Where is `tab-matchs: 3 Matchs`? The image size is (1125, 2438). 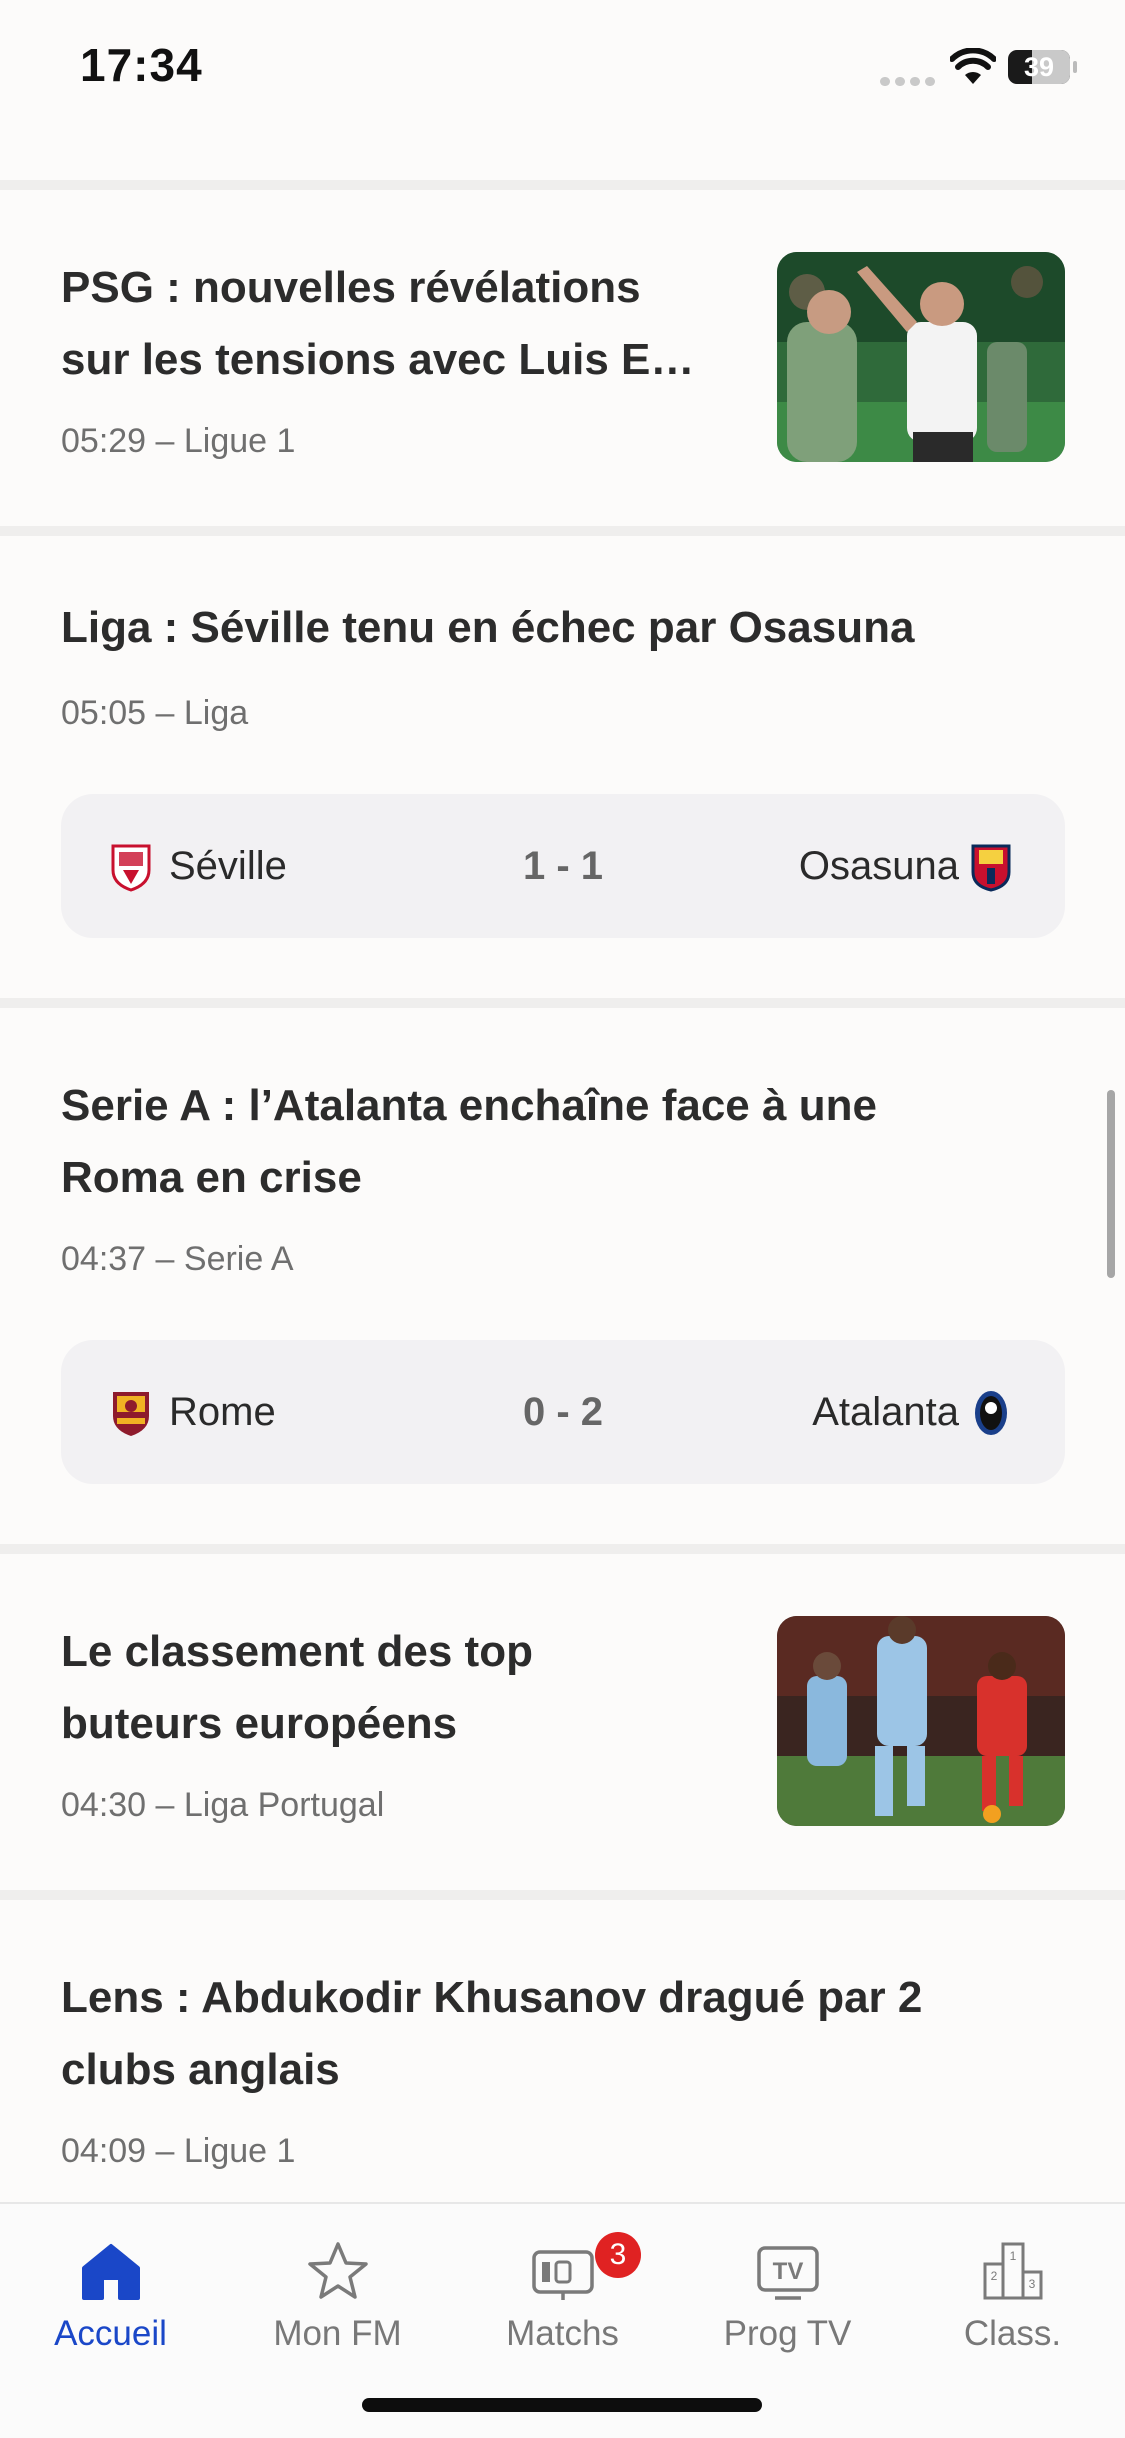
tab-matchs: 3 Matchs is located at coordinates (562, 2294).